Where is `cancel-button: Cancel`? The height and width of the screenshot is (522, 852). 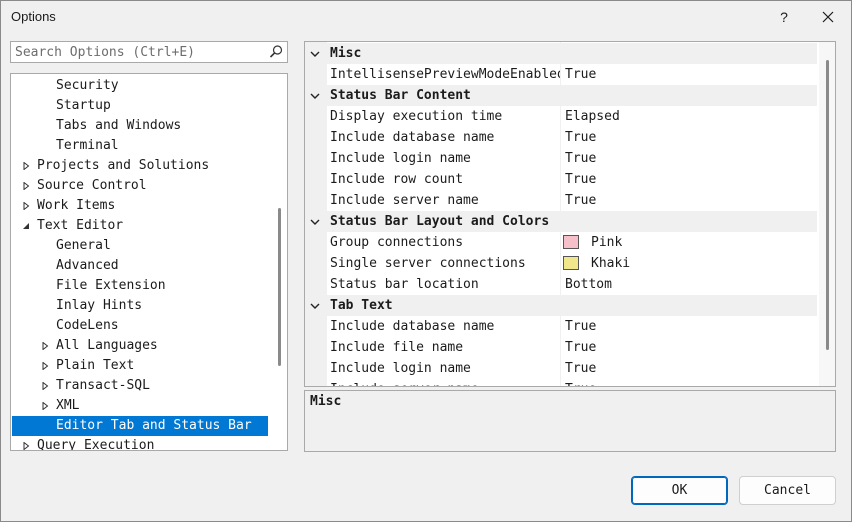
cancel-button: Cancel is located at coordinates (787, 490).